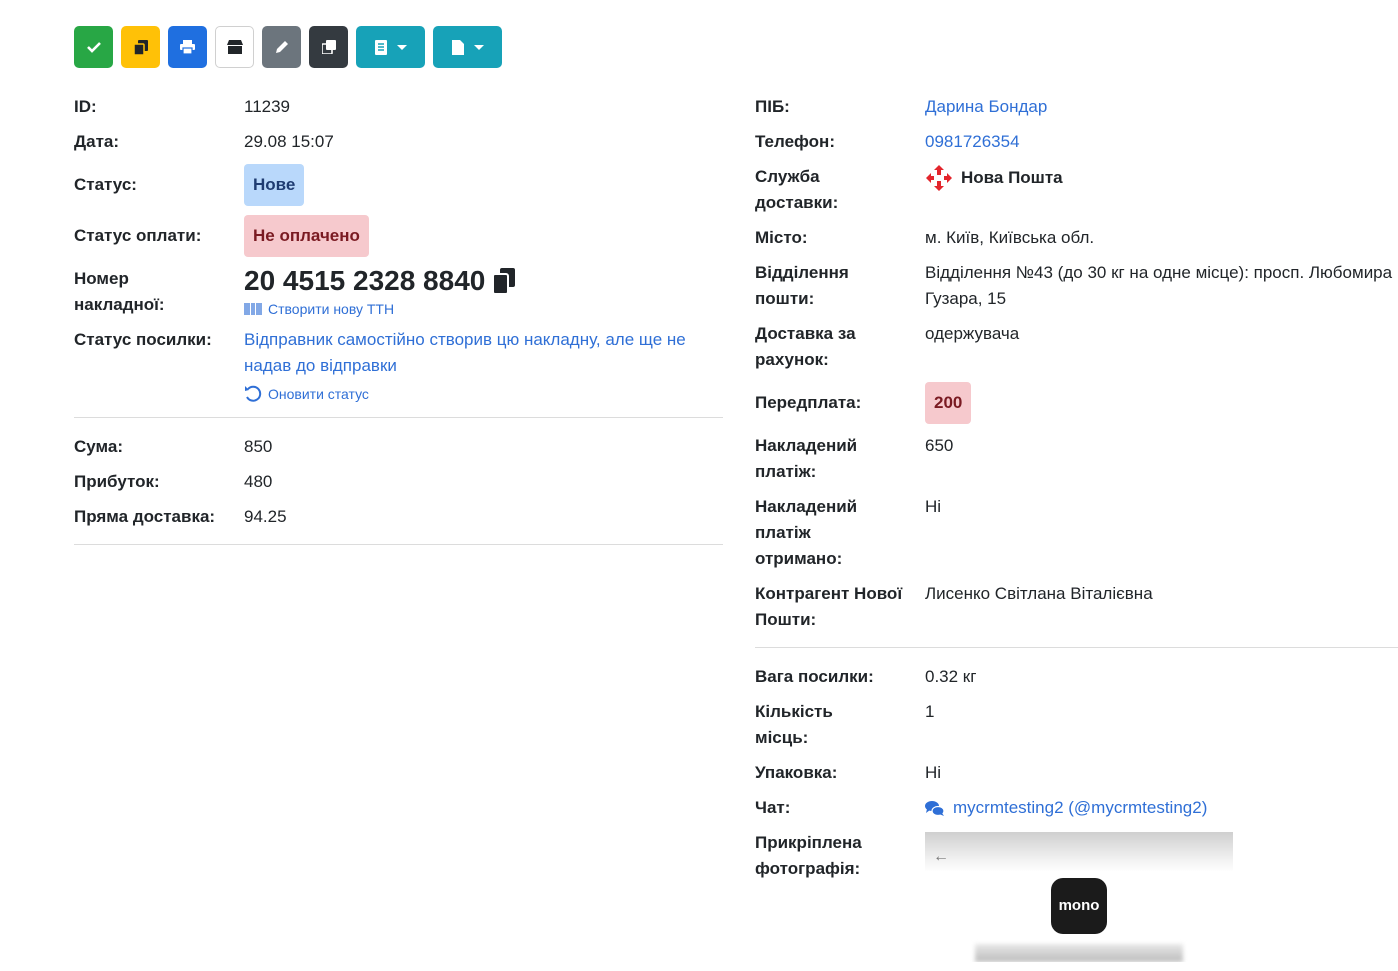 Image resolution: width=1398 pixels, height=971 pixels. Describe the element at coordinates (289, 141) in the screenshot. I see `order-date: 29.08 15:07` at that location.